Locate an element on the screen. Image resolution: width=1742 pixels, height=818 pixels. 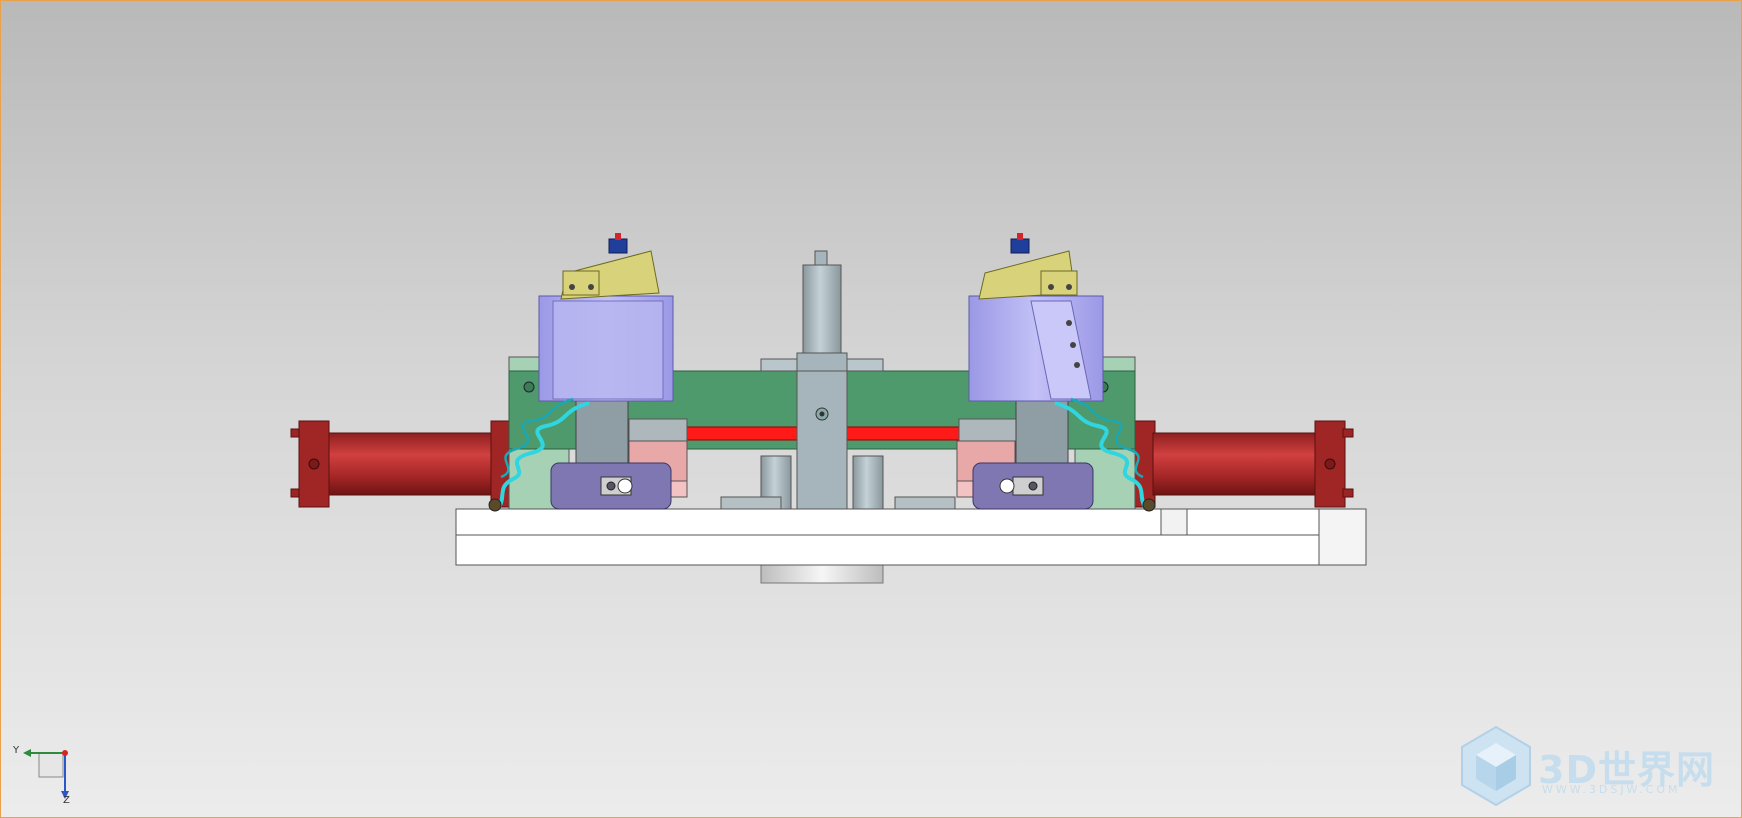
right-clamp-unit is located at coordinates (1036, 371).